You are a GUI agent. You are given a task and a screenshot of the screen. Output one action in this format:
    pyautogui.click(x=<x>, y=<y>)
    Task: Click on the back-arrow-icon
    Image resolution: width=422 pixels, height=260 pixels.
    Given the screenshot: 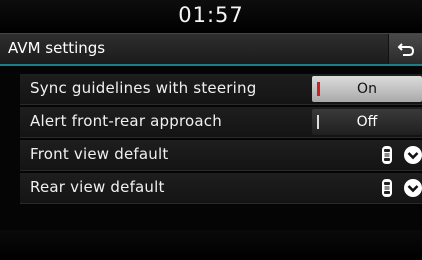 What is the action you would take?
    pyautogui.click(x=406, y=49)
    